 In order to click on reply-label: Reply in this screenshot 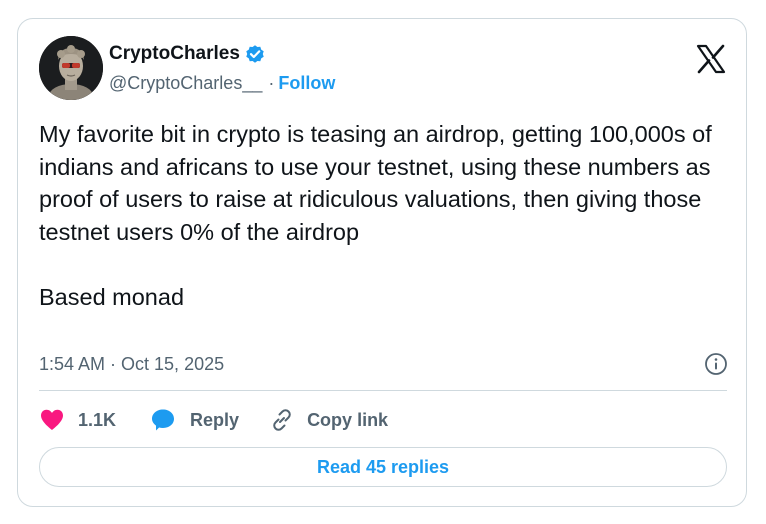, I will do `click(215, 419)`.